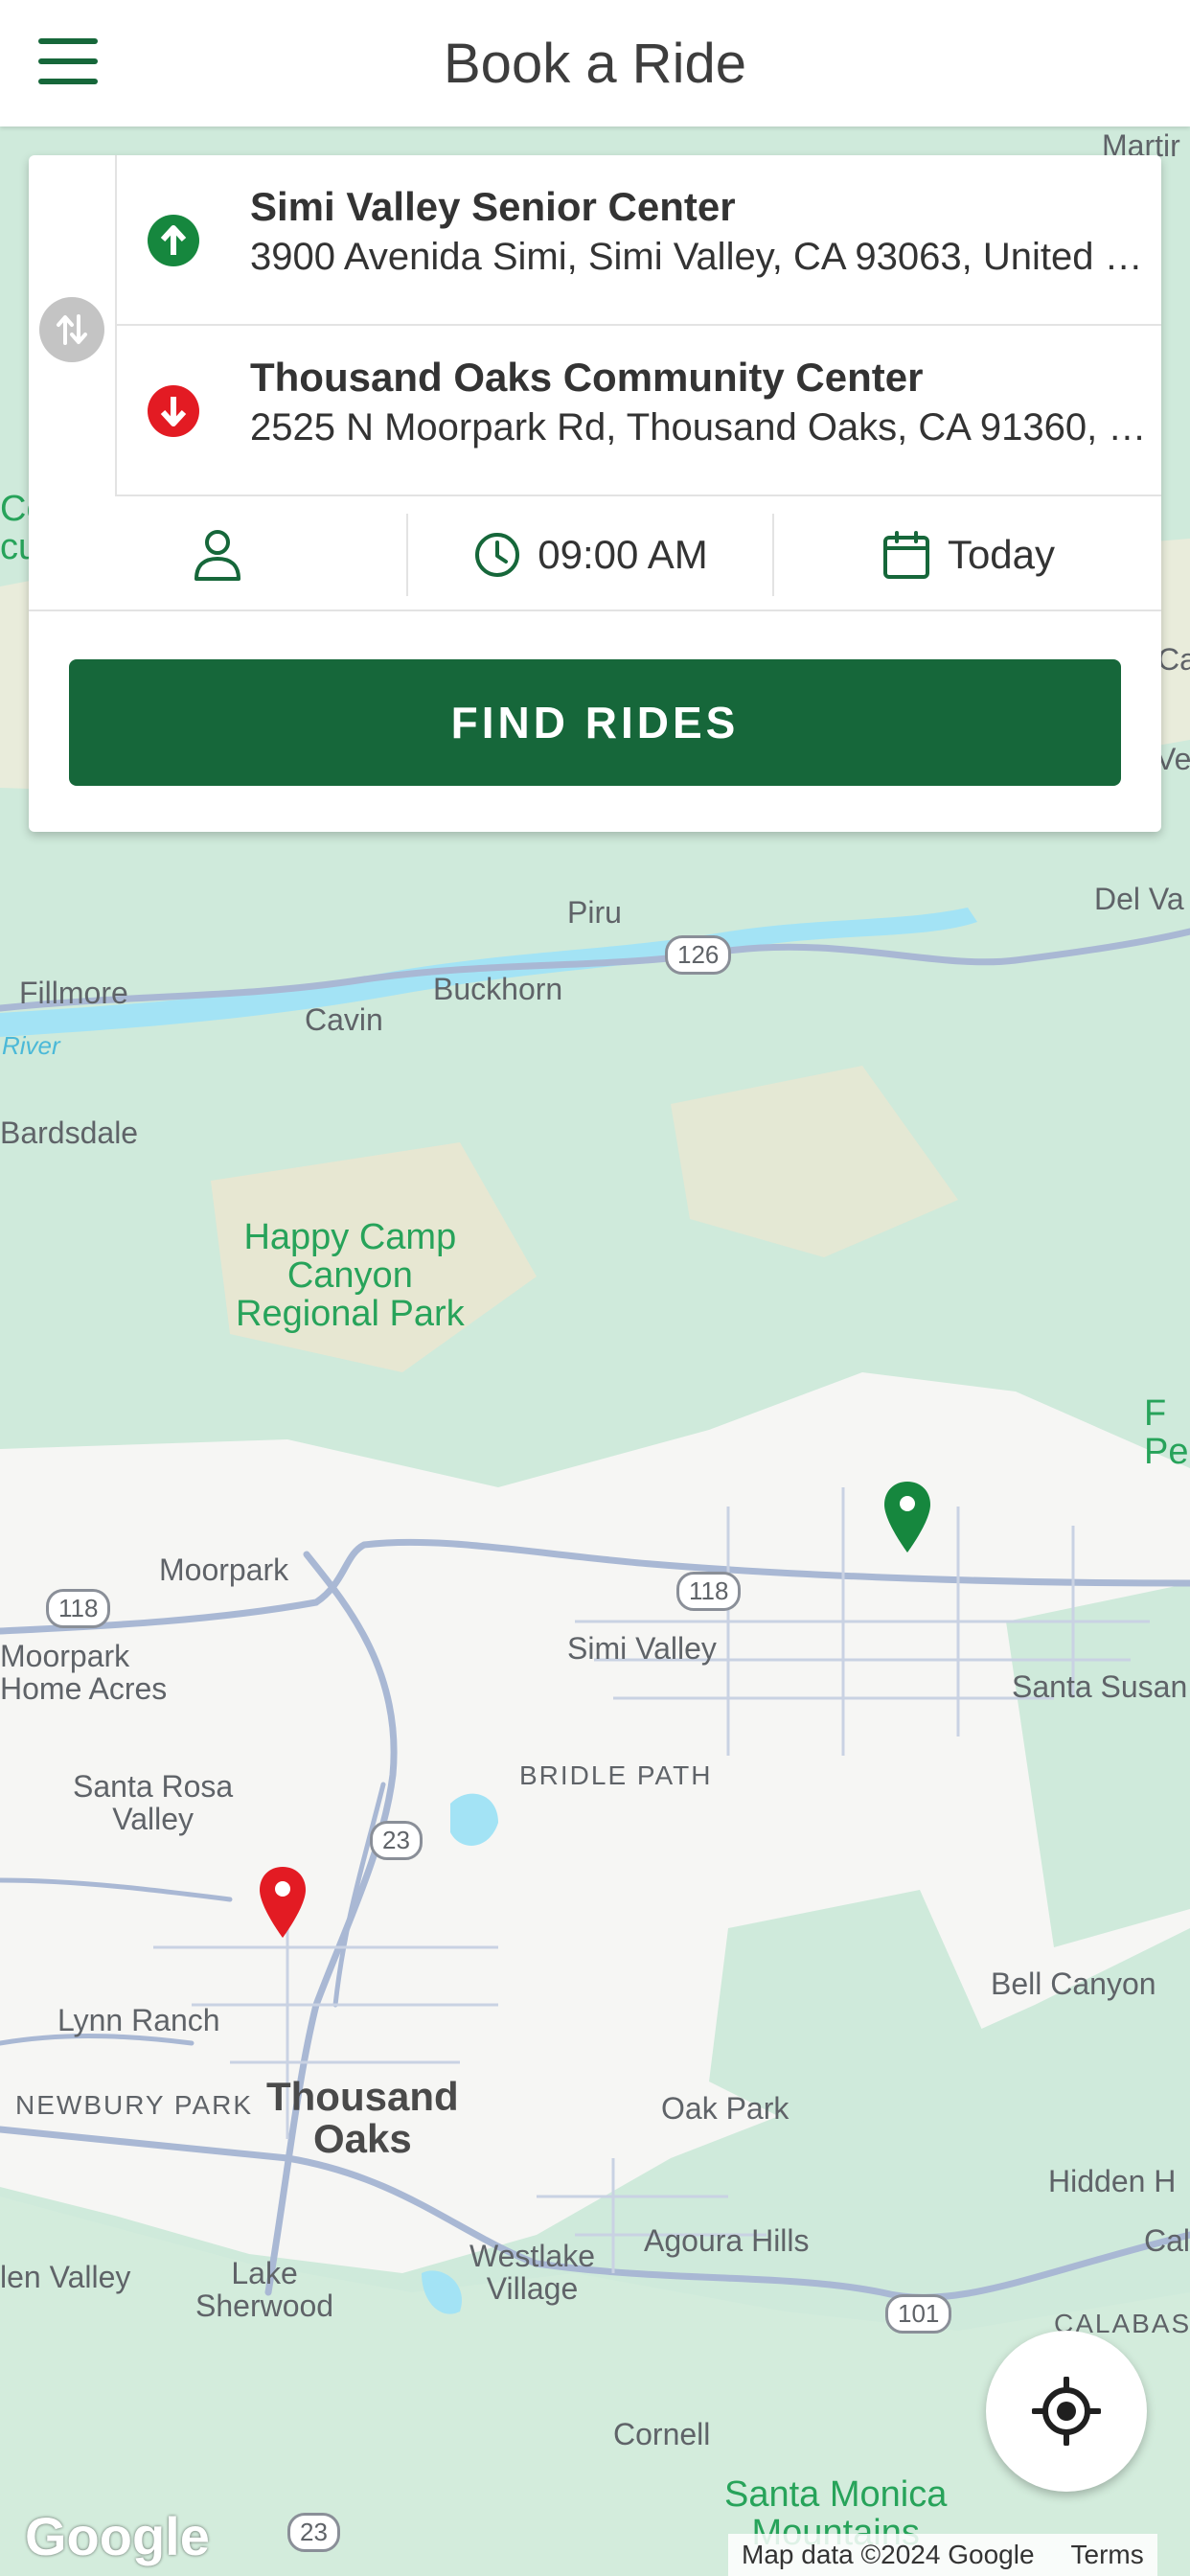 The width and height of the screenshot is (1190, 2576). I want to click on origin-name: Simi Valley Senior Center, so click(493, 206).